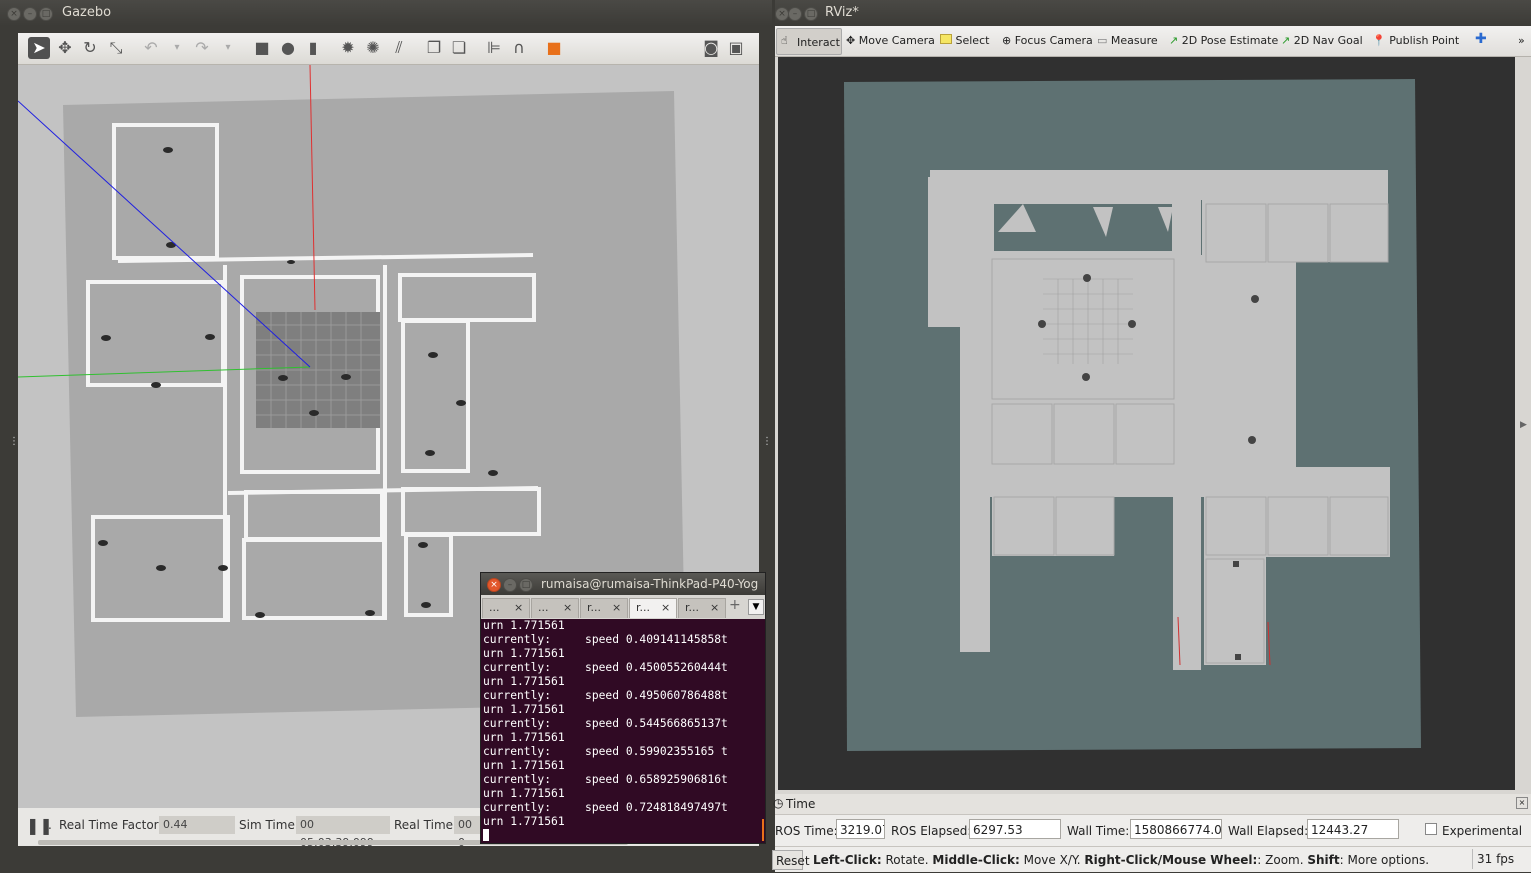  Describe the element at coordinates (87, 12) in the screenshot. I see `window-title: Gazebo` at that location.